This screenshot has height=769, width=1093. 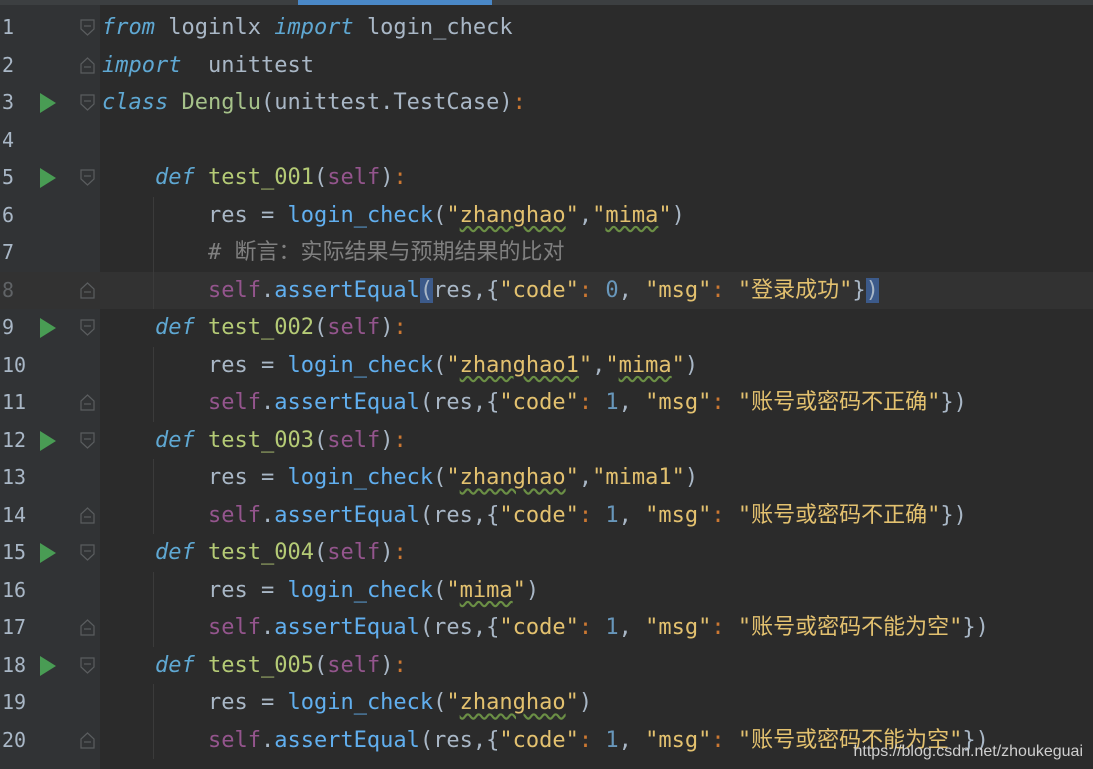 What do you see at coordinates (546, 103) in the screenshot?
I see `code-line: 3 class Denglu(unittest.TestCase):` at bounding box center [546, 103].